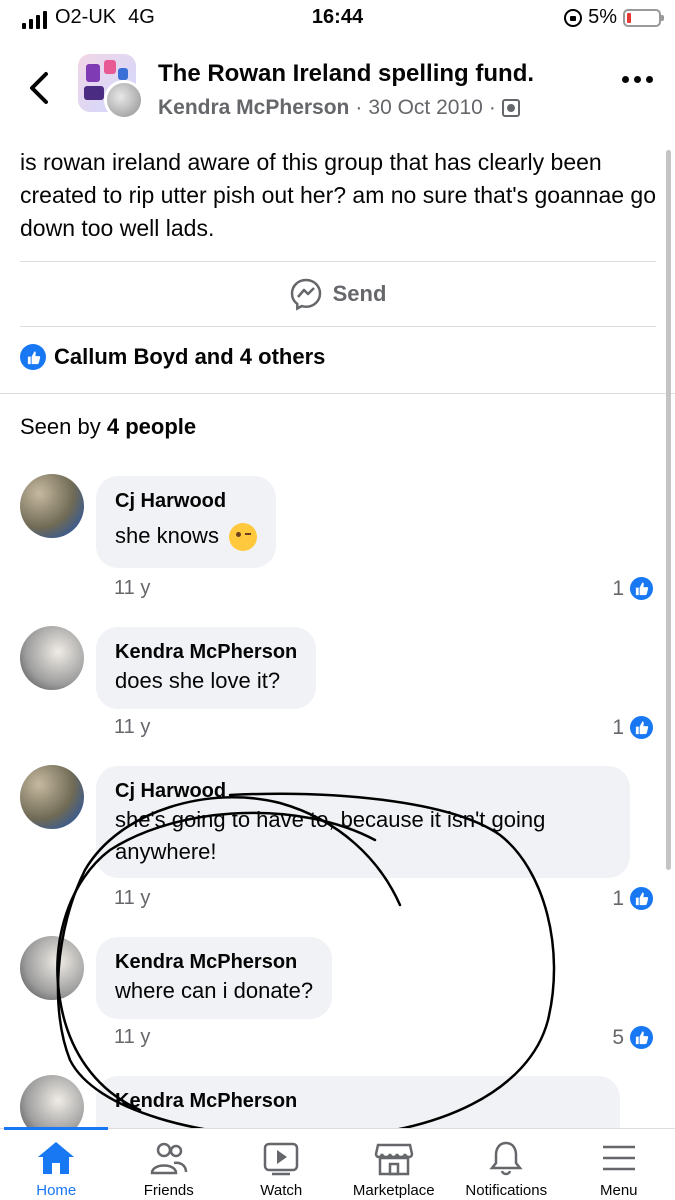 This screenshot has width=675, height=1200. I want to click on active-tab-indicator, so click(56, 1128).